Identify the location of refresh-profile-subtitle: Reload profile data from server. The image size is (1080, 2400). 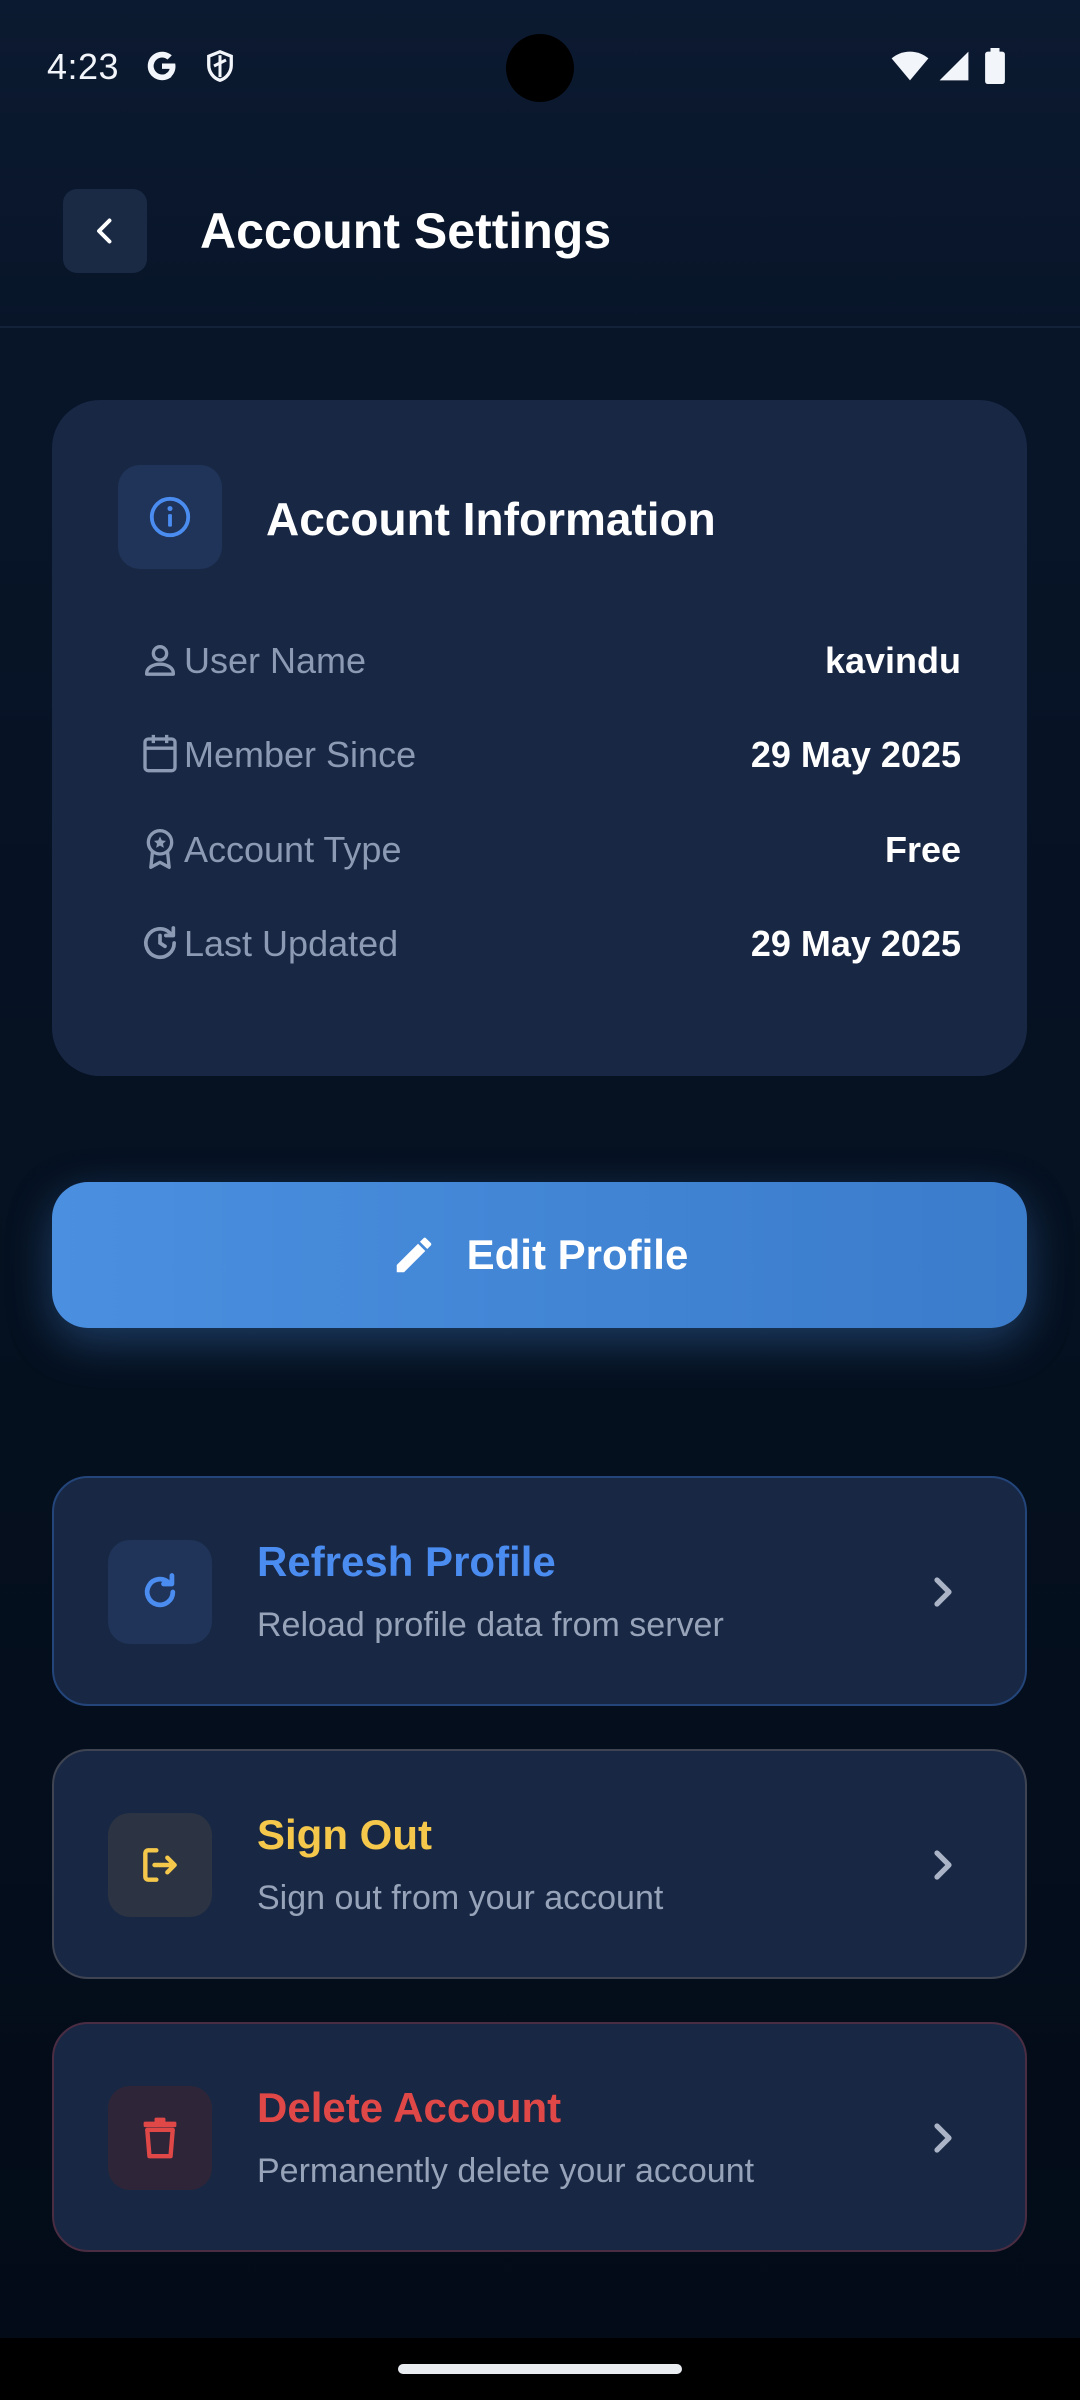
(490, 1625).